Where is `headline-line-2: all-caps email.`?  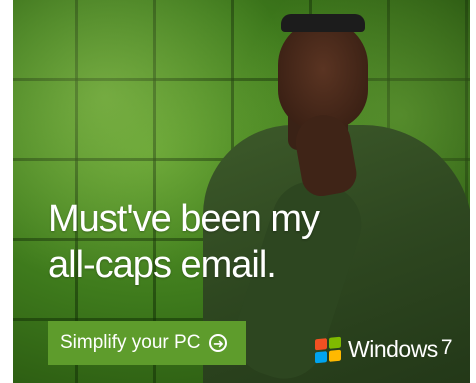 headline-line-2: all-caps email. is located at coordinates (162, 265).